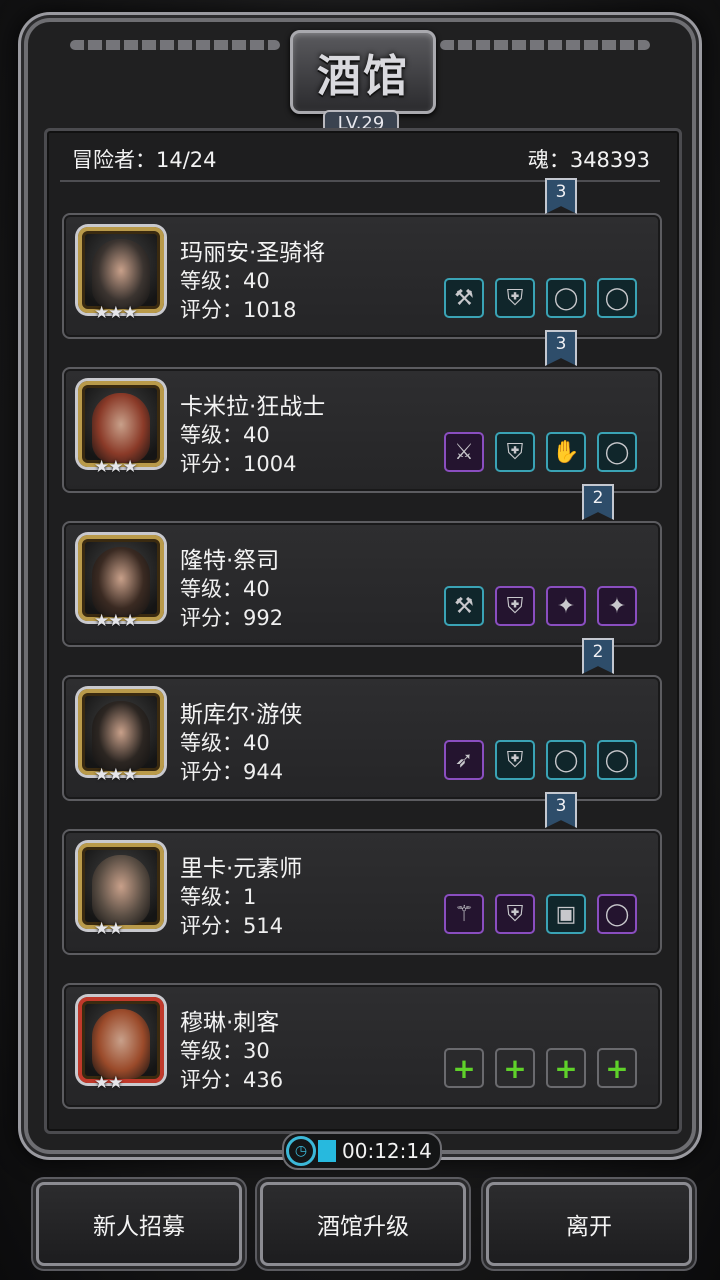 The image size is (720, 1280). Describe the element at coordinates (566, 452) in the screenshot. I see `gauntlet-icon: ✋` at that location.